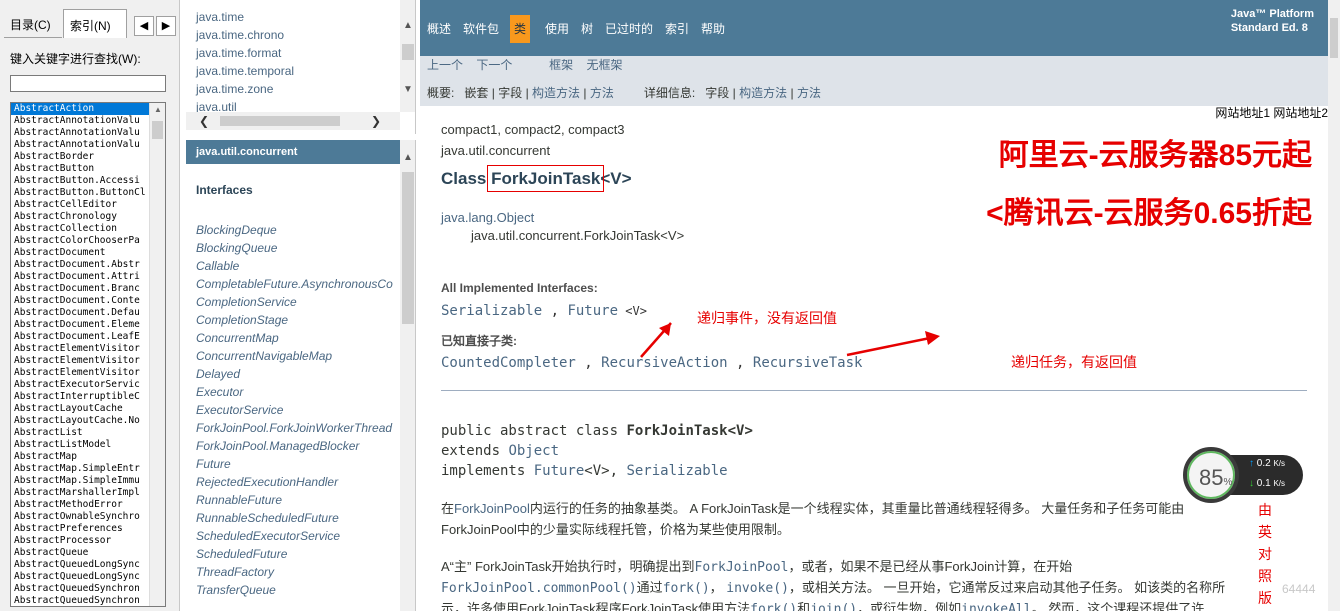  What do you see at coordinates (1334, 305) in the screenshot?
I see `main-vscrollbar` at bounding box center [1334, 305].